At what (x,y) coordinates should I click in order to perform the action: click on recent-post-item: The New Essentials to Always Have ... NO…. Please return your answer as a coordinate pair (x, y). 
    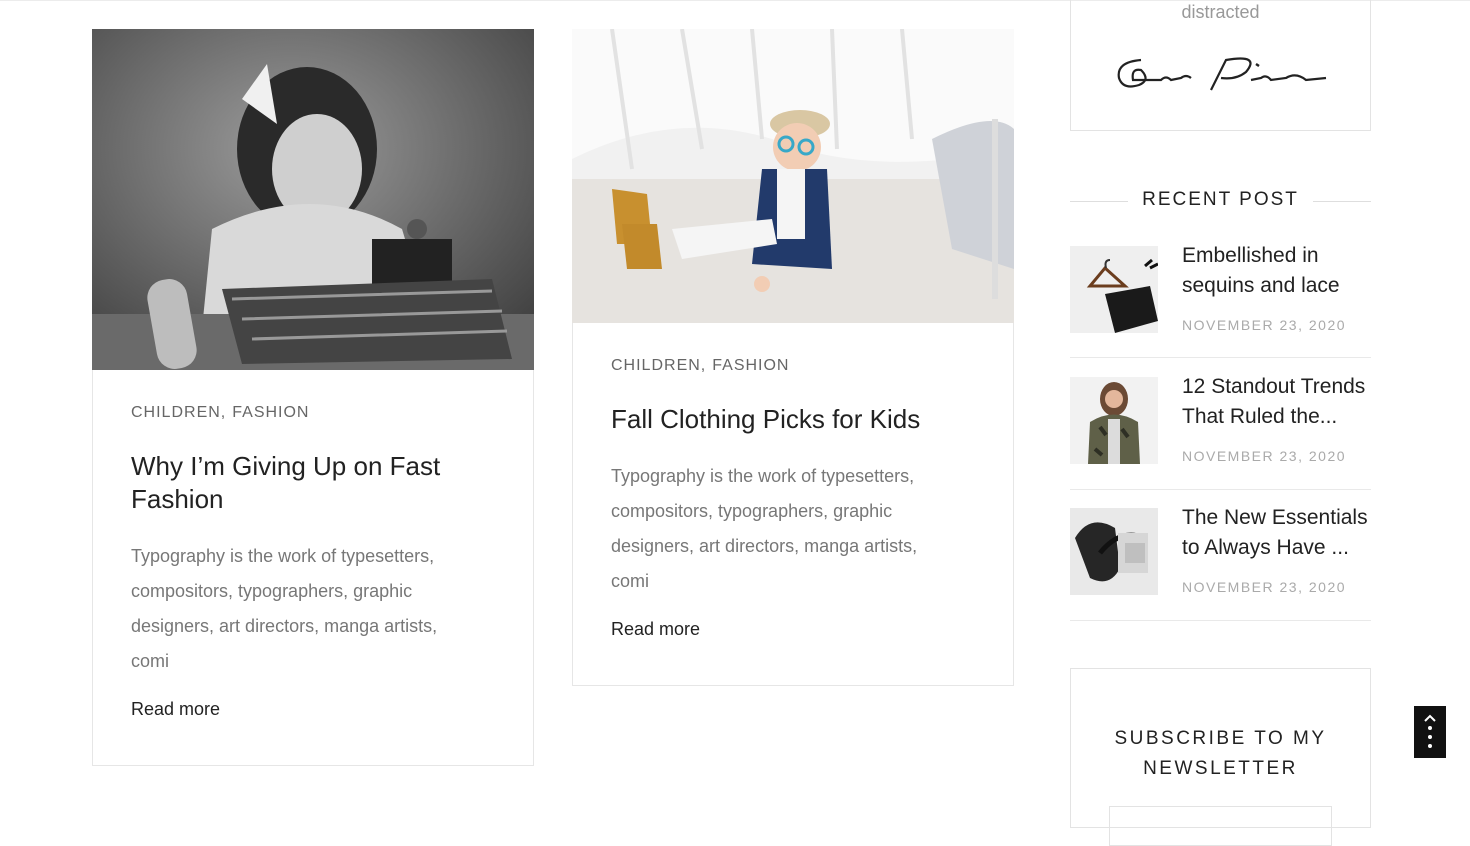
    Looking at the image, I should click on (1220, 563).